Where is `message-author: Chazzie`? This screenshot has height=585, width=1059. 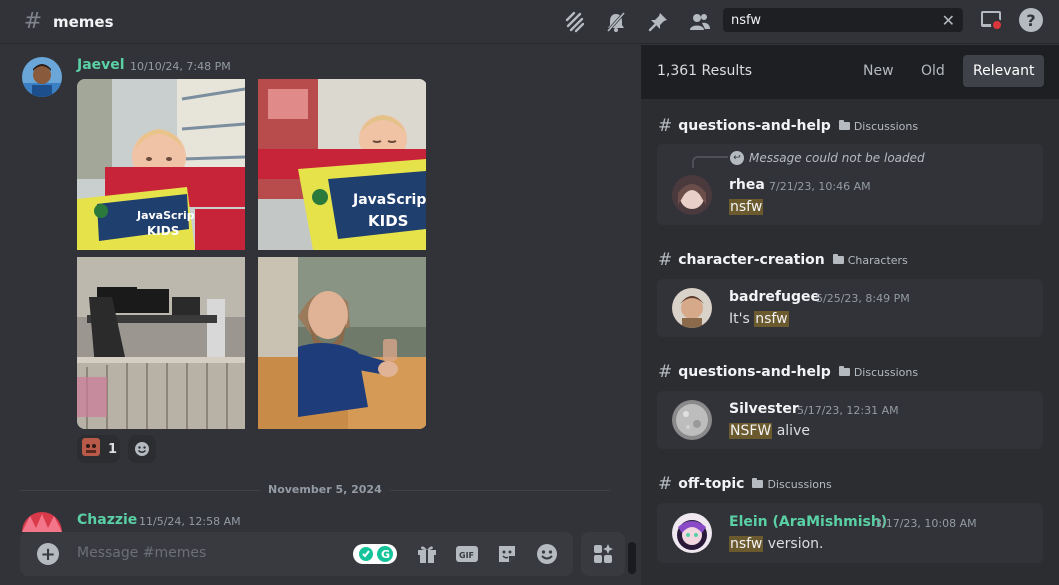
message-author: Chazzie is located at coordinates (107, 520).